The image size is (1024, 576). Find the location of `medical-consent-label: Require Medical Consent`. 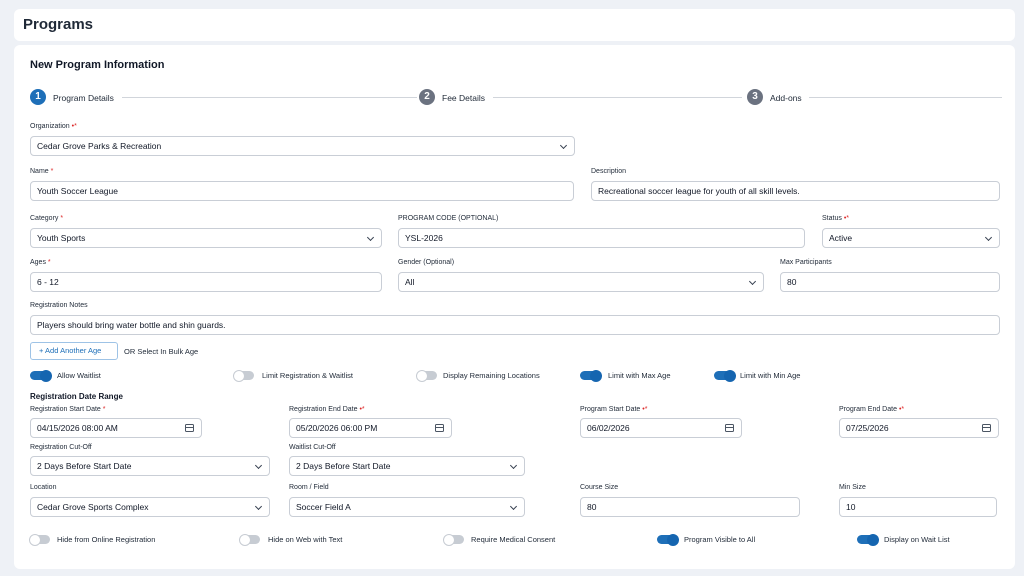

medical-consent-label: Require Medical Consent is located at coordinates (513, 539).